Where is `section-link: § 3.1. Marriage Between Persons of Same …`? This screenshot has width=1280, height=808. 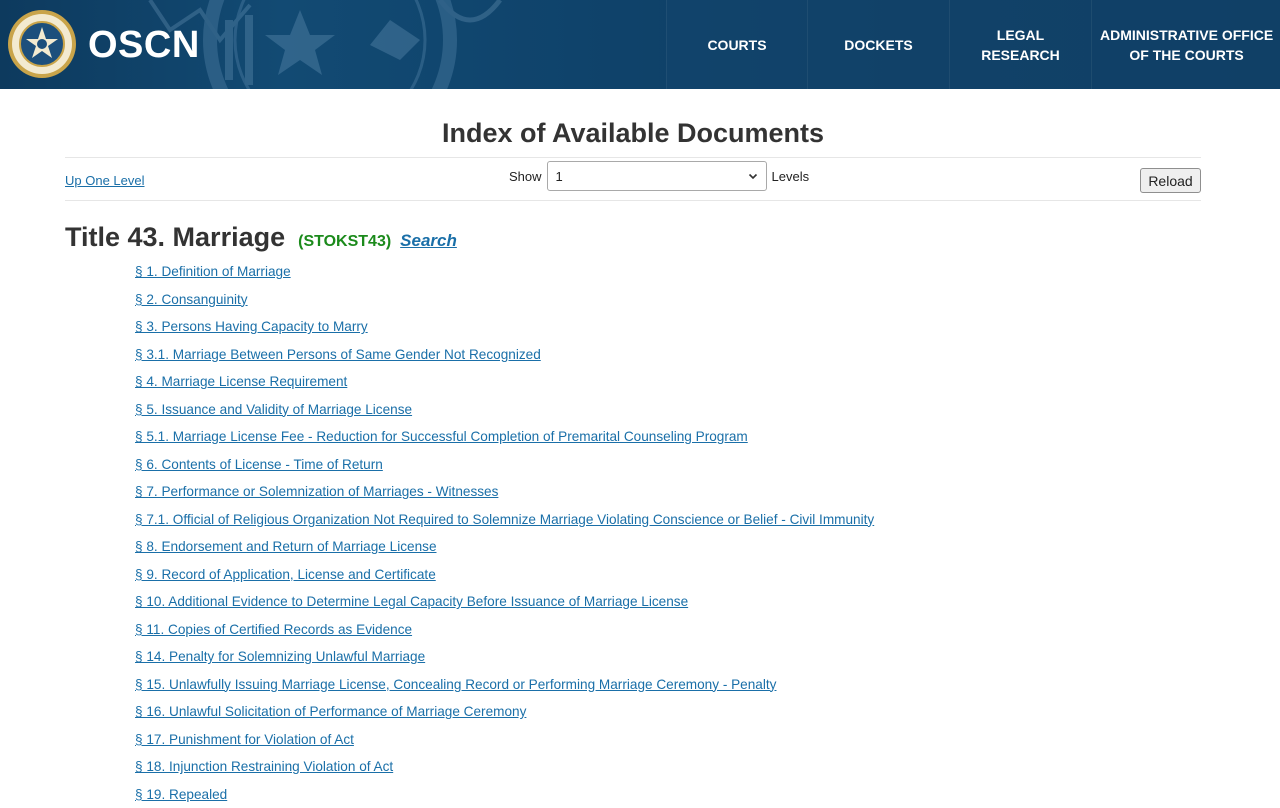
section-link: § 3.1. Marriage Between Persons of Same … is located at coordinates (338, 354).